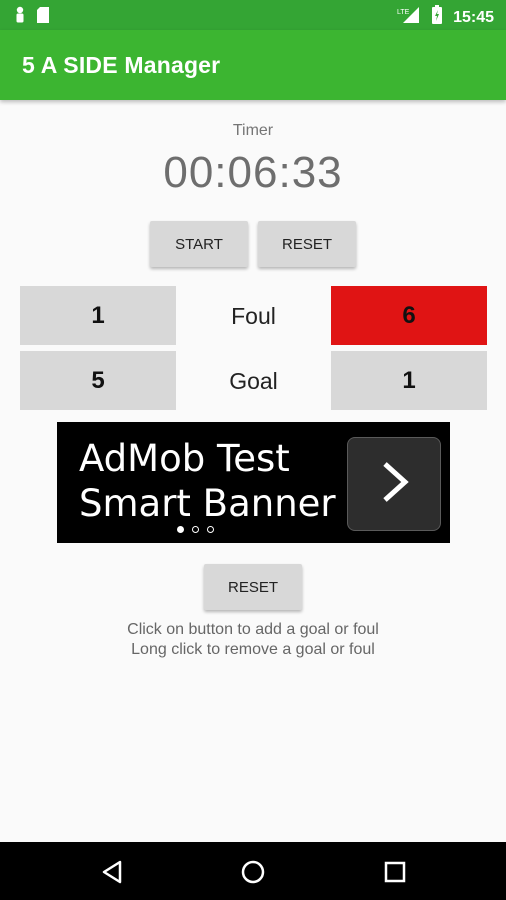 This screenshot has height=900, width=506. What do you see at coordinates (253, 381) in the screenshot?
I see `goal-label: Goal` at bounding box center [253, 381].